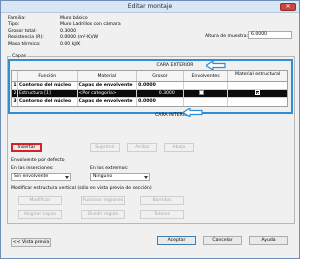 The image size is (320, 259). I want to click on assign-layers-button: Asignar capas, so click(40, 214).